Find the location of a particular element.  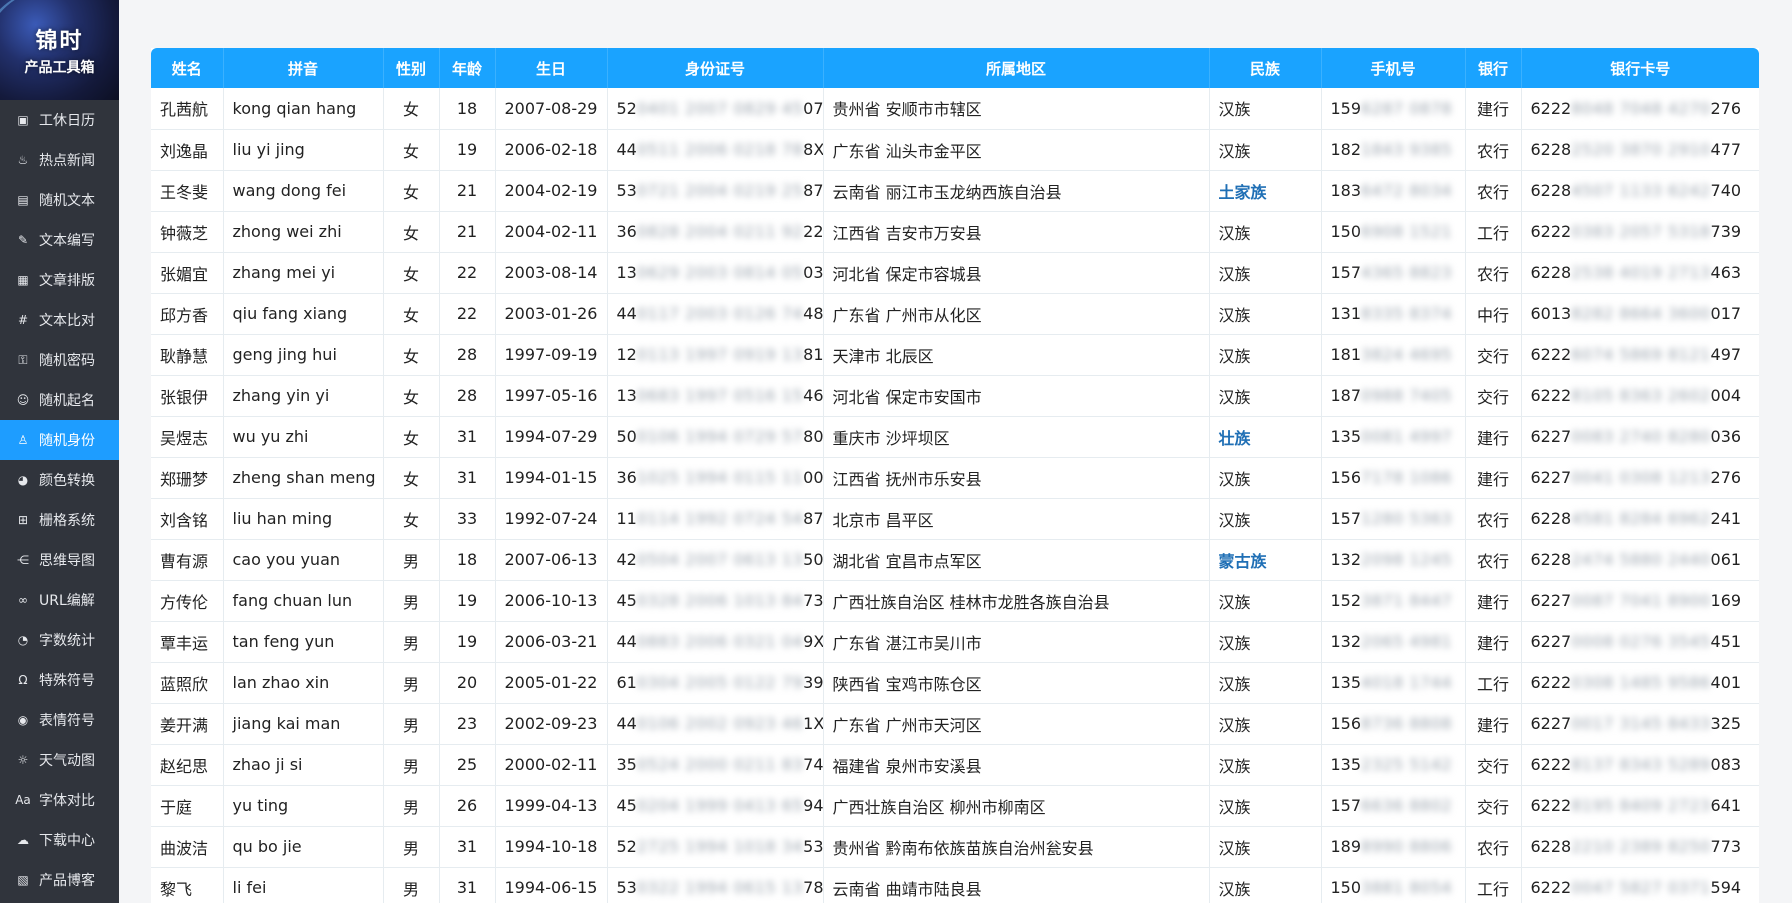

sidebar-item-13: ∞ URL编解 is located at coordinates (59, 600).